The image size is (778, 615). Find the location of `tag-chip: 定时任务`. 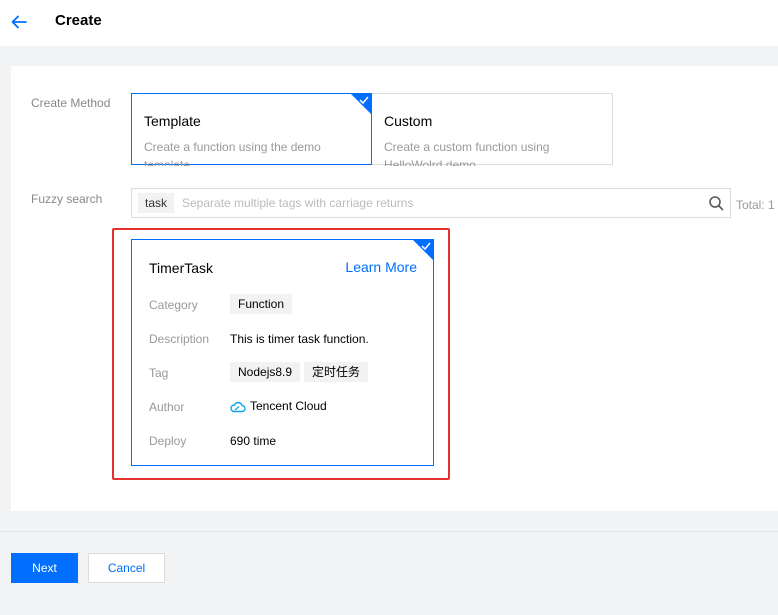

tag-chip: 定时任务 is located at coordinates (336, 372).